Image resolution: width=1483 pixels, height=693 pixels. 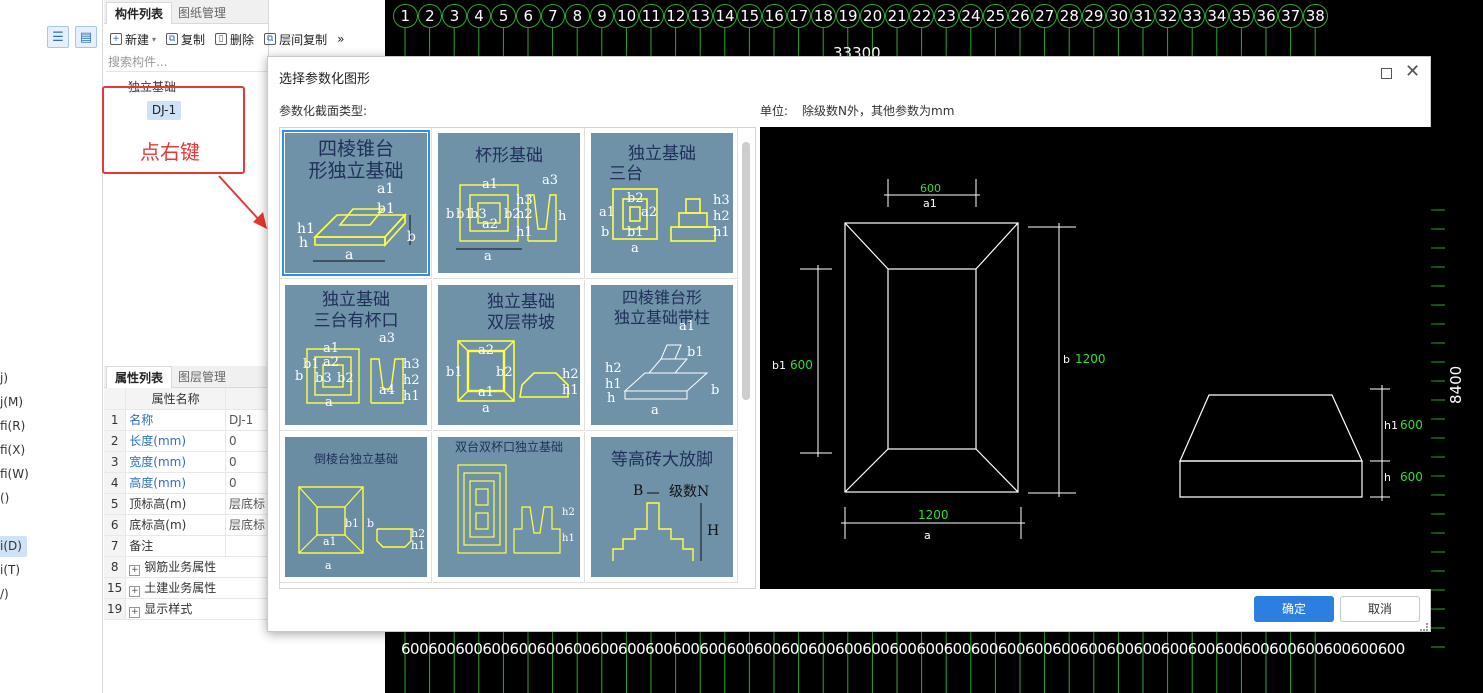 I want to click on shape-option: 杯形基础 a1 a2 a3 b b1 b3 b2 h3 h2 h1 h a, so click(x=509, y=203).